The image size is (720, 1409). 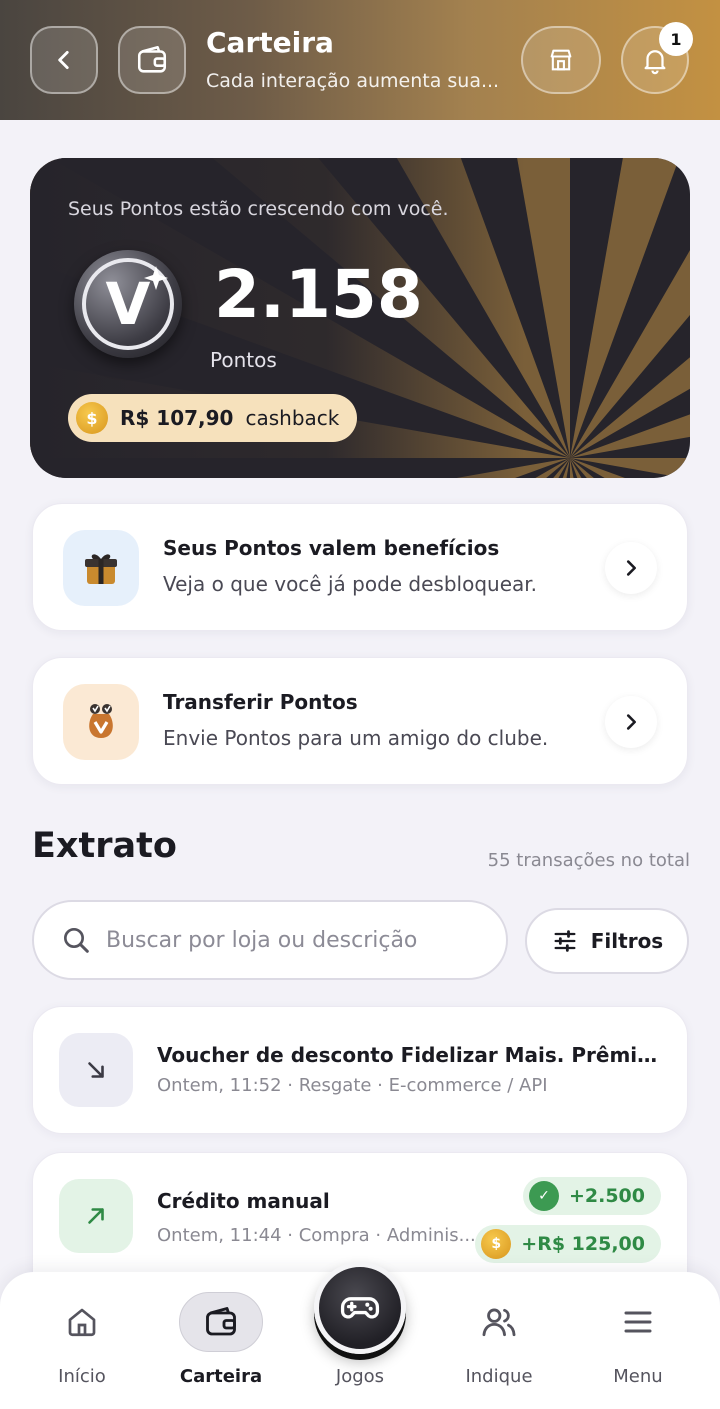 I want to click on cash-amount: +R$ 125,00, so click(x=583, y=1244).